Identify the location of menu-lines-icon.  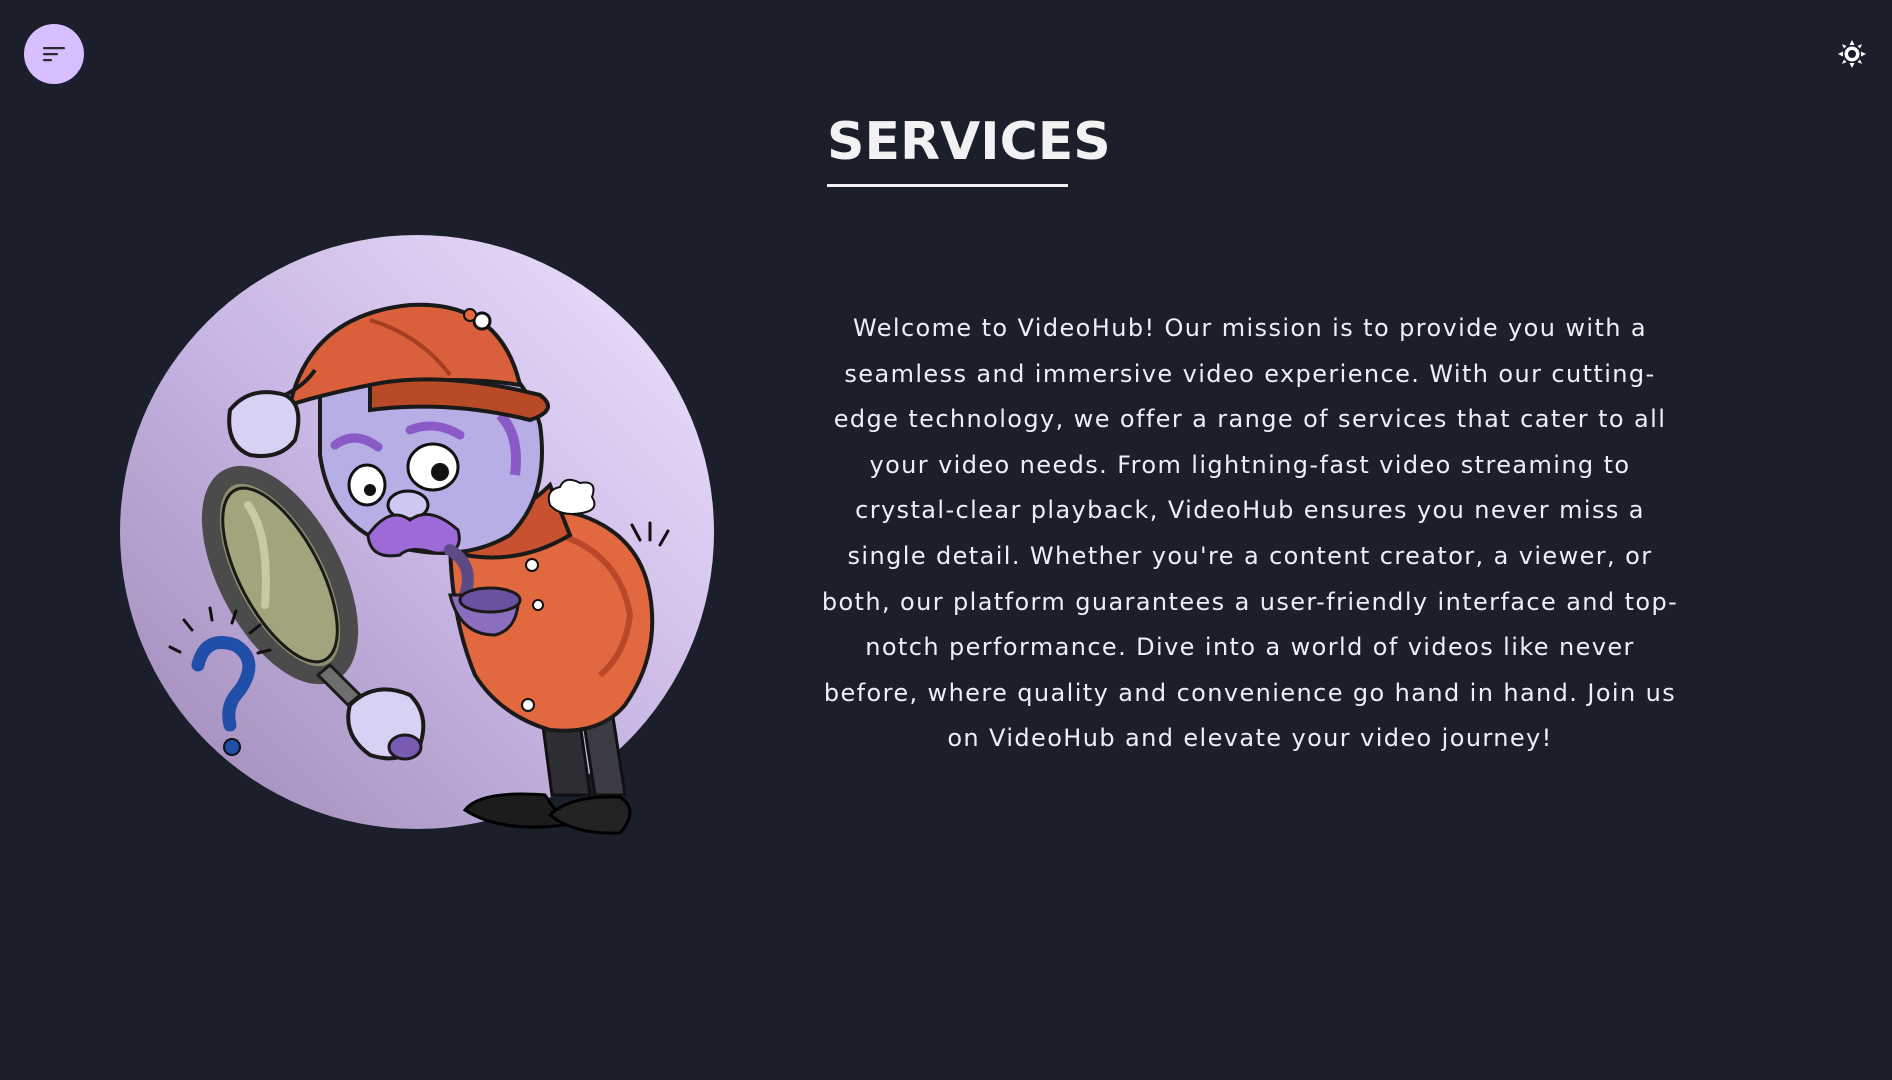
(54, 54).